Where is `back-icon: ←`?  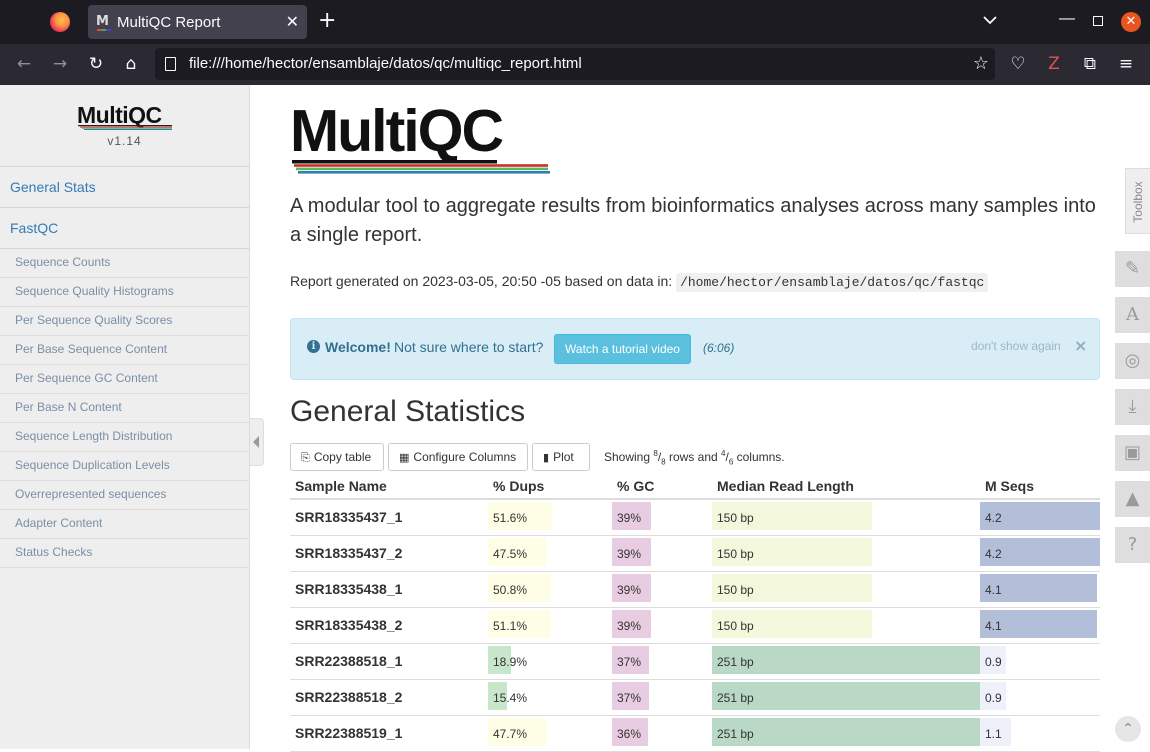
back-icon: ← is located at coordinates (24, 64).